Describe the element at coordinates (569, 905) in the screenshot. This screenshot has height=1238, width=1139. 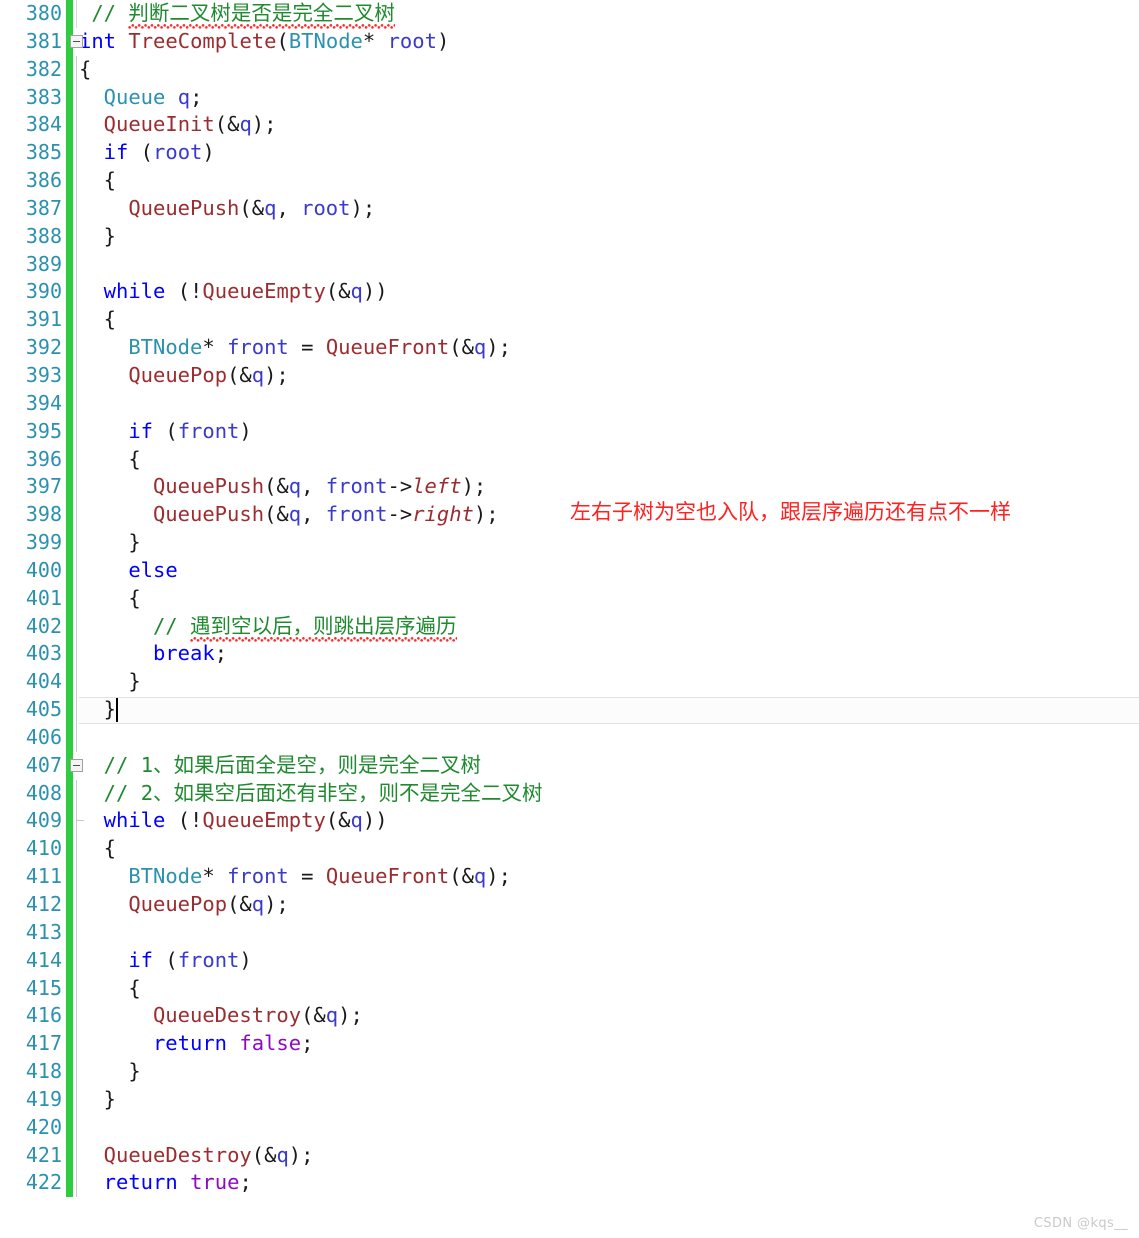
I see `code-line: 412 QueuePop(&q);` at that location.